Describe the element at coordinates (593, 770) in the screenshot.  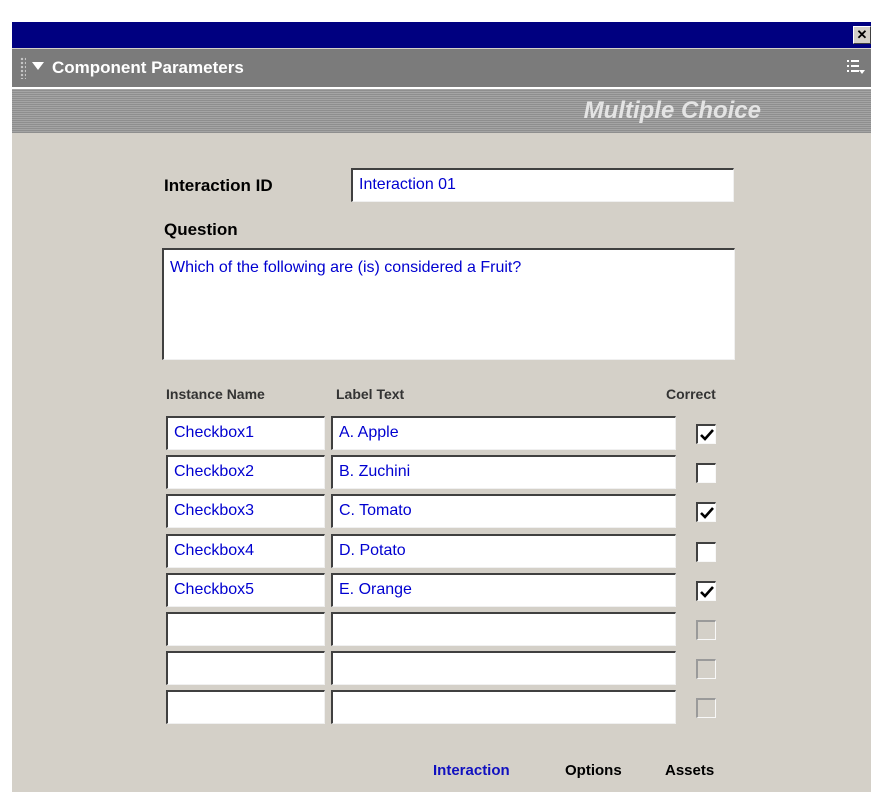
I see `tab-options: Options` at that location.